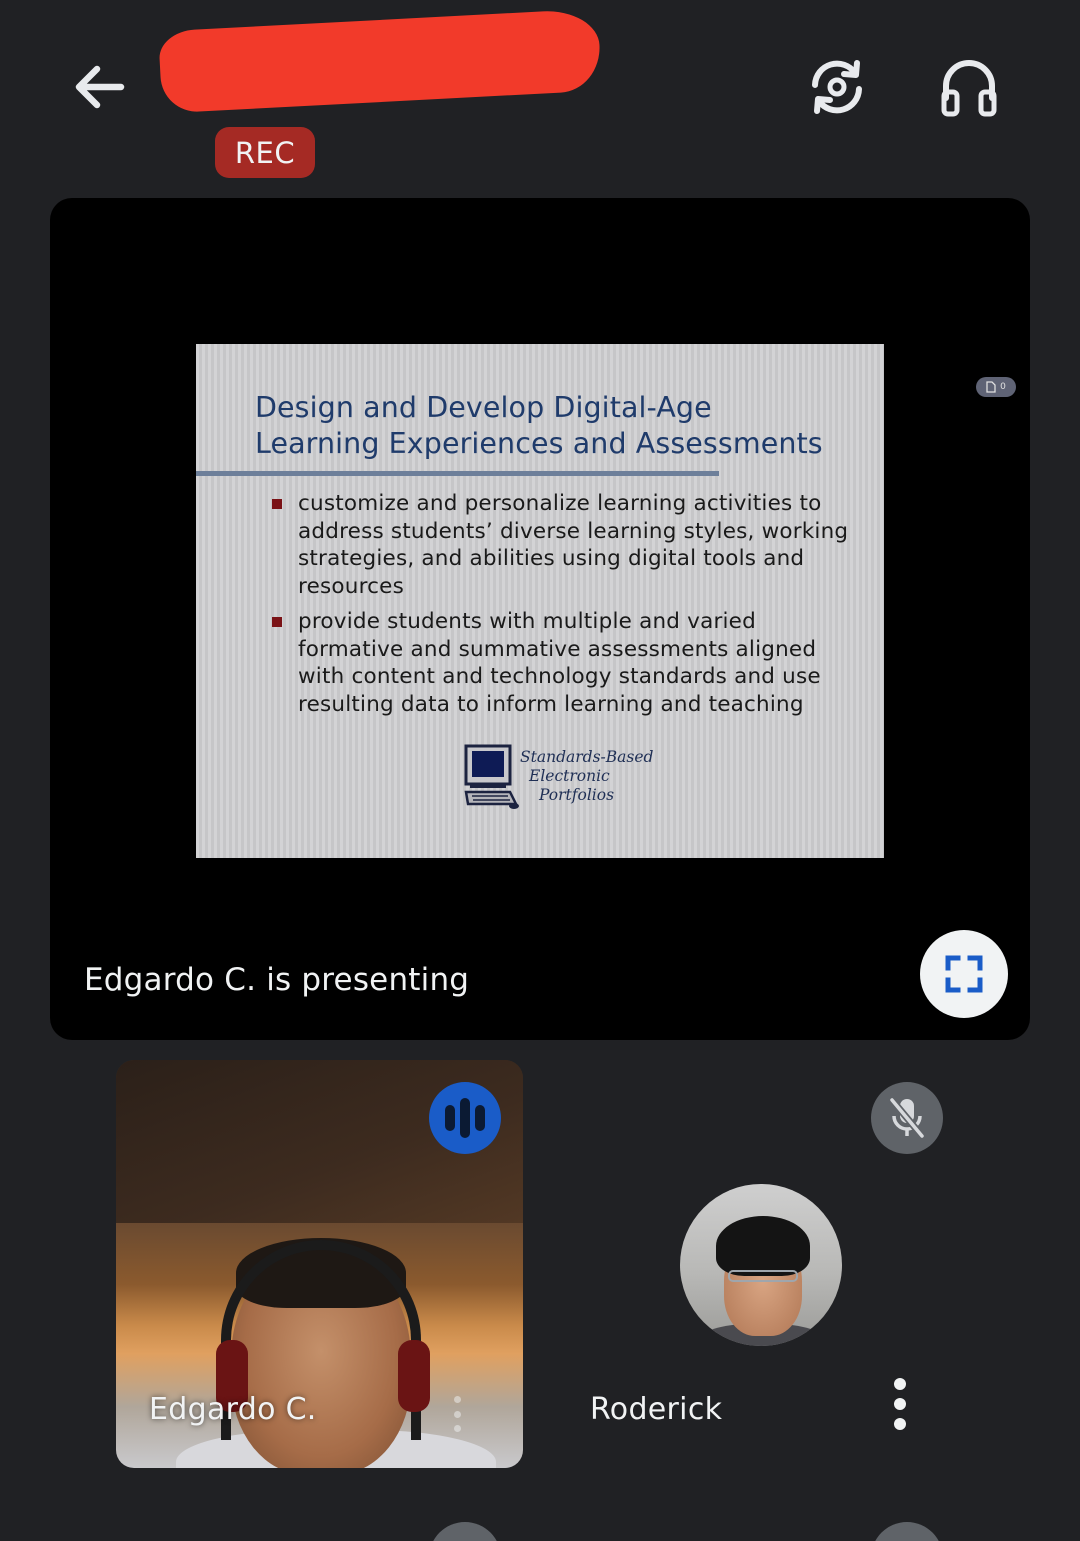 Image resolution: width=1080 pixels, height=1541 pixels. Describe the element at coordinates (1003, 387) in the screenshot. I see `page-indicator-value: 0` at that location.